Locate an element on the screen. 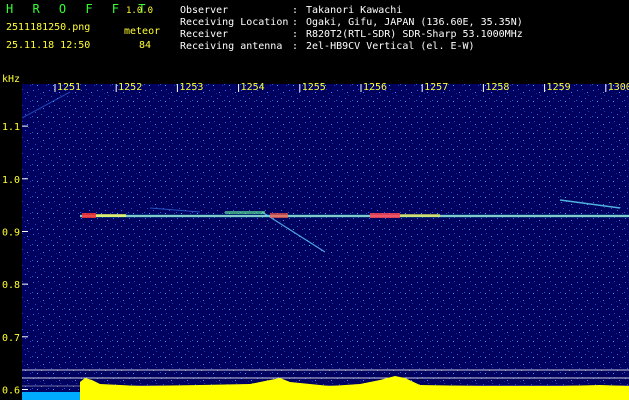 Image resolution: width=629 pixels, height=400 pixels. date-time: 25.11.18 12:50 is located at coordinates (48, 45).